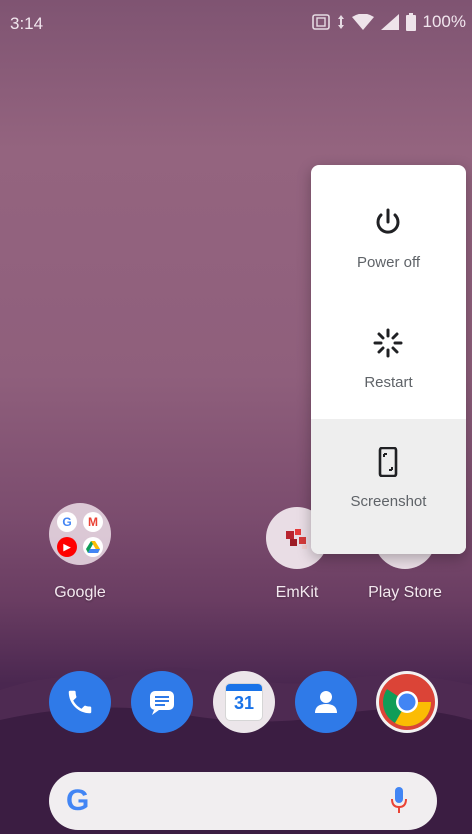  Describe the element at coordinates (78, 800) in the screenshot. I see `google-g-icon: G` at that location.